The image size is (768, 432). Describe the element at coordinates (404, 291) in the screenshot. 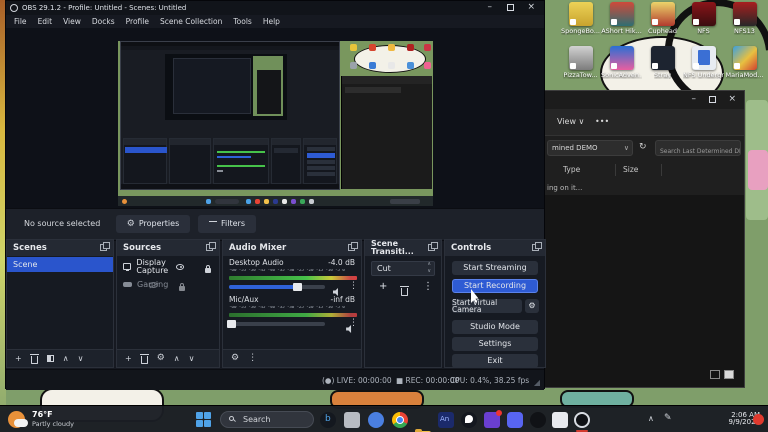

I see `remove-transition-icon` at that location.